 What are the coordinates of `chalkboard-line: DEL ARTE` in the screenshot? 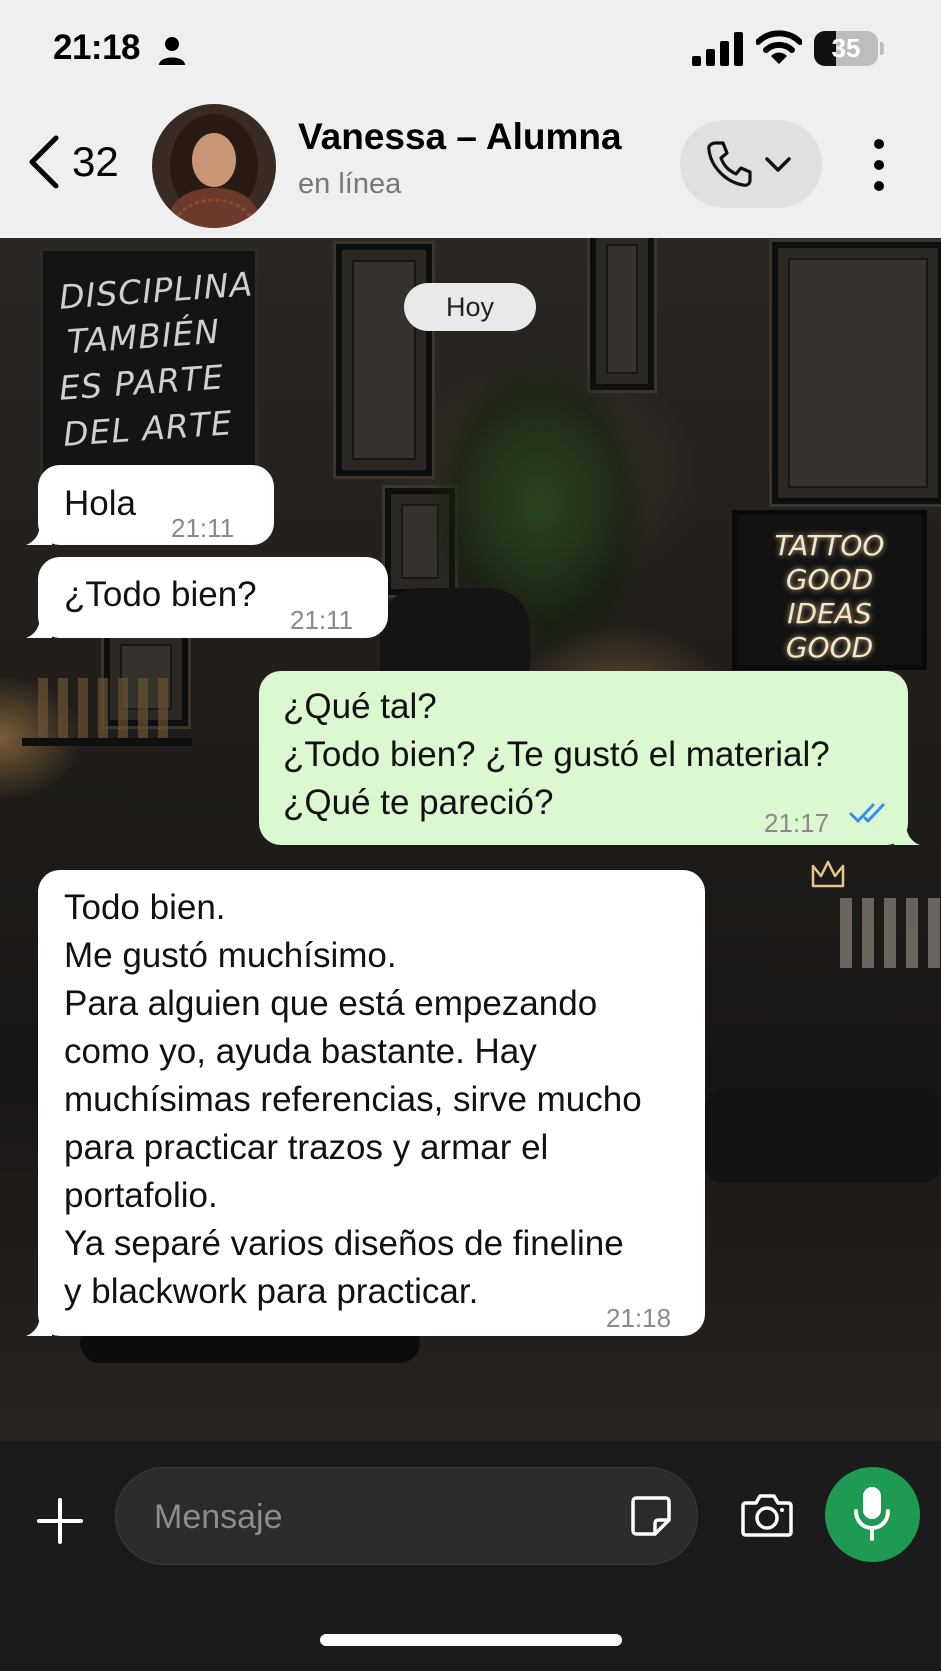 It's located at (147, 428).